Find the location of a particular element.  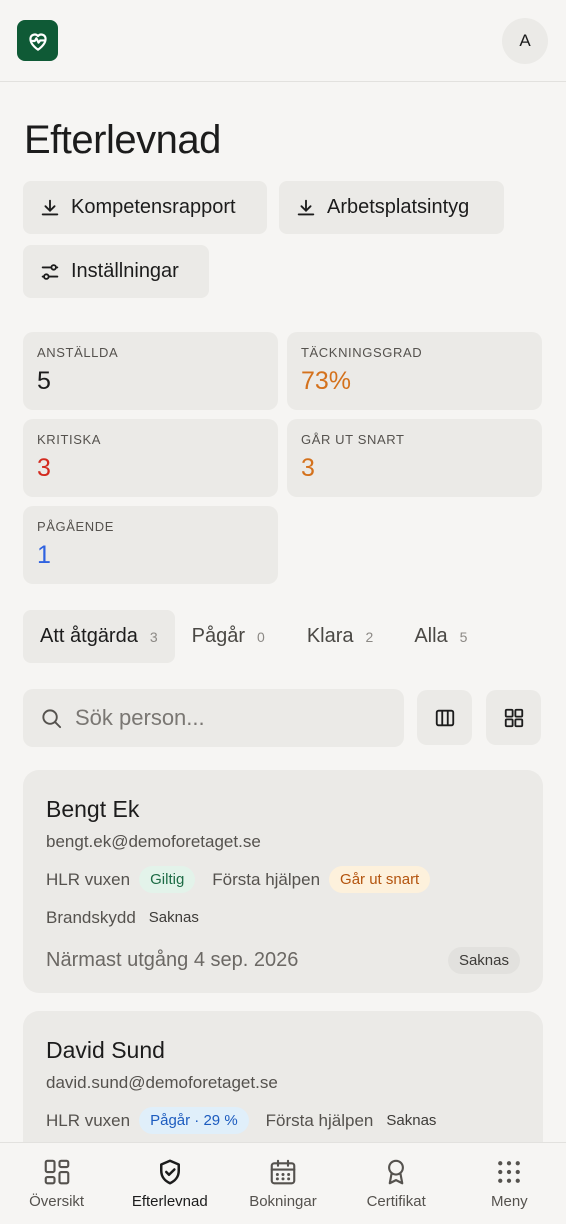

tab-label: Alla is located at coordinates (431, 636).